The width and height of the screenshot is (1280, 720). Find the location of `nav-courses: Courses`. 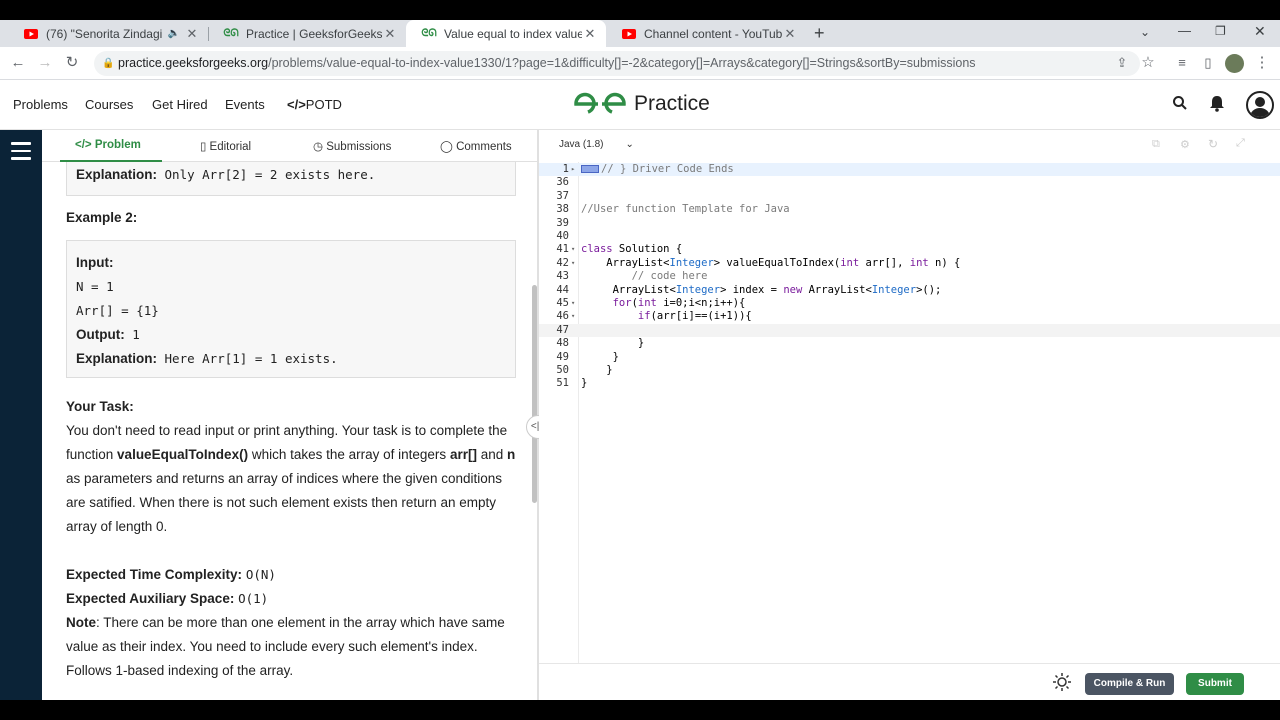

nav-courses: Courses is located at coordinates (109, 104).